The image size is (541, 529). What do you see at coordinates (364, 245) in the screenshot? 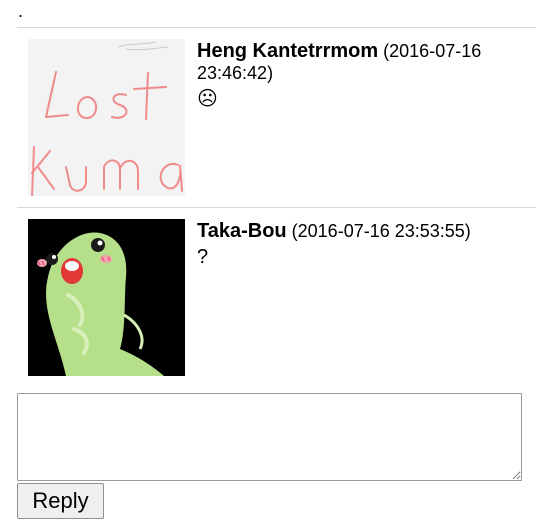
I see `comment-meta: Taka-Bou (2016-07-16 23:53:55) ?` at bounding box center [364, 245].